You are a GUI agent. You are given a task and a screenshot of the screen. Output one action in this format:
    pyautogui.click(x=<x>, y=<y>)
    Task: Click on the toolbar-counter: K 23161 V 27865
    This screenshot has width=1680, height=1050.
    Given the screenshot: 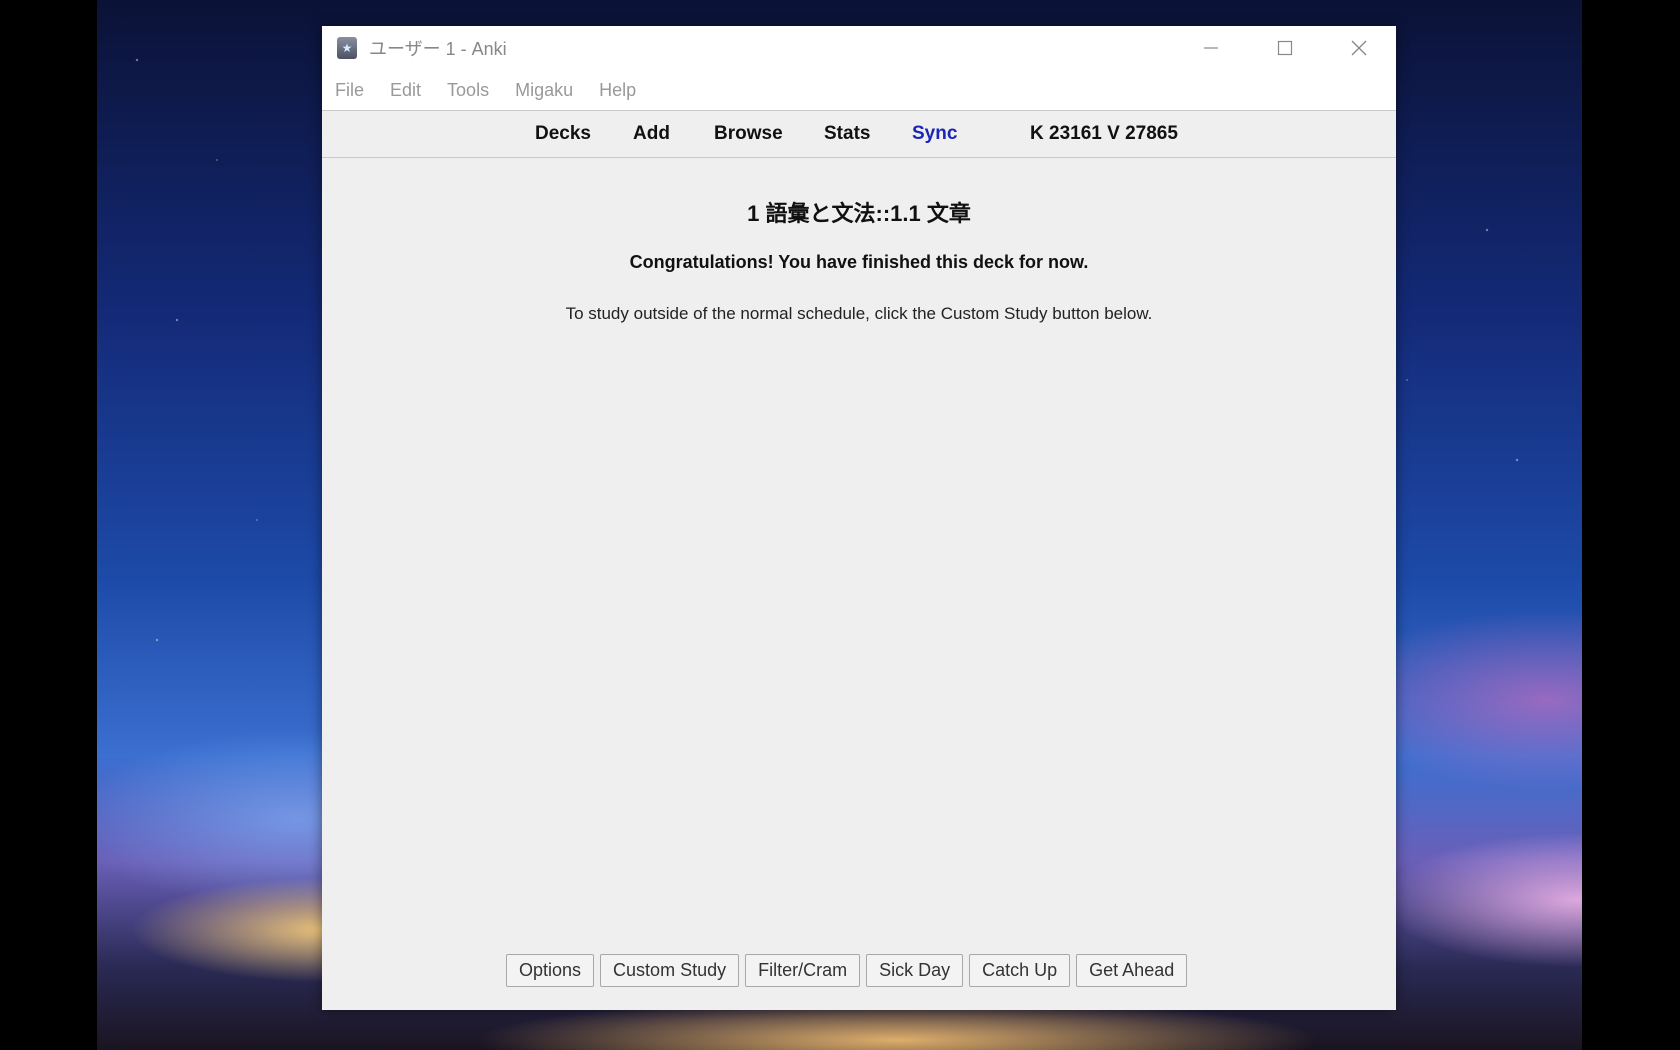 What is the action you would take?
    pyautogui.click(x=1104, y=133)
    